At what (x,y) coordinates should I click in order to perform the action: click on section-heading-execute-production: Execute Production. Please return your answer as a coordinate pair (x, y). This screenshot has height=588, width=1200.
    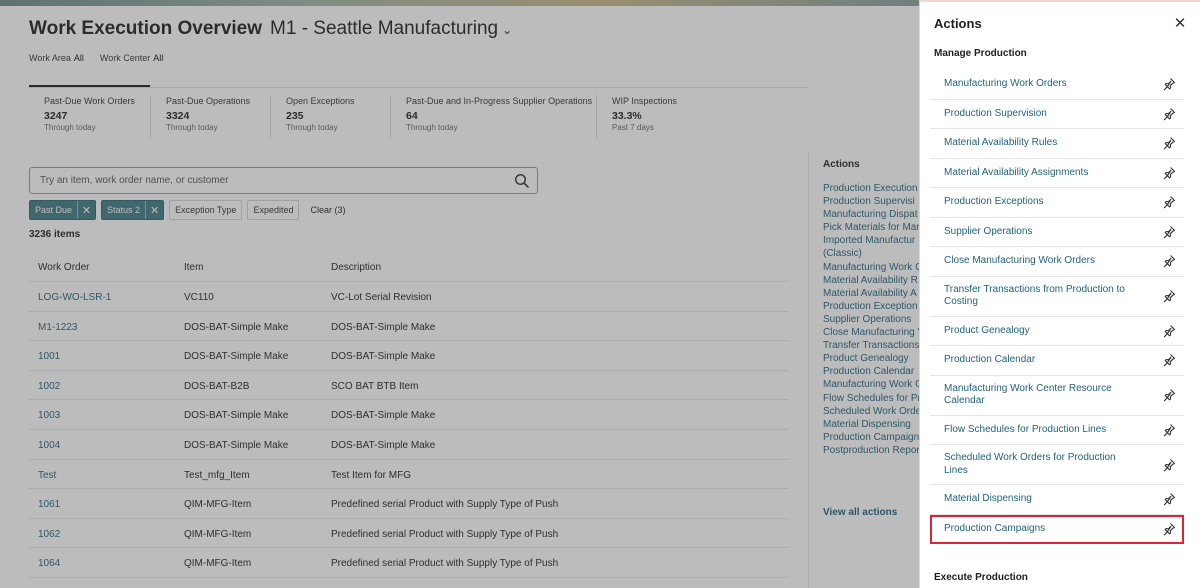
    Looking at the image, I should click on (981, 577).